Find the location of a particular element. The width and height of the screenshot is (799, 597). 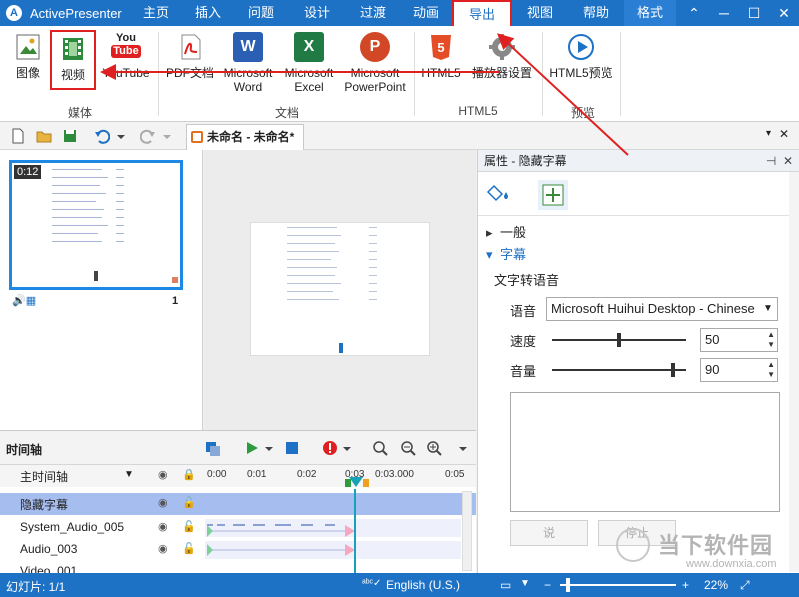

section-general: ▸ 一般 is located at coordinates (506, 231).